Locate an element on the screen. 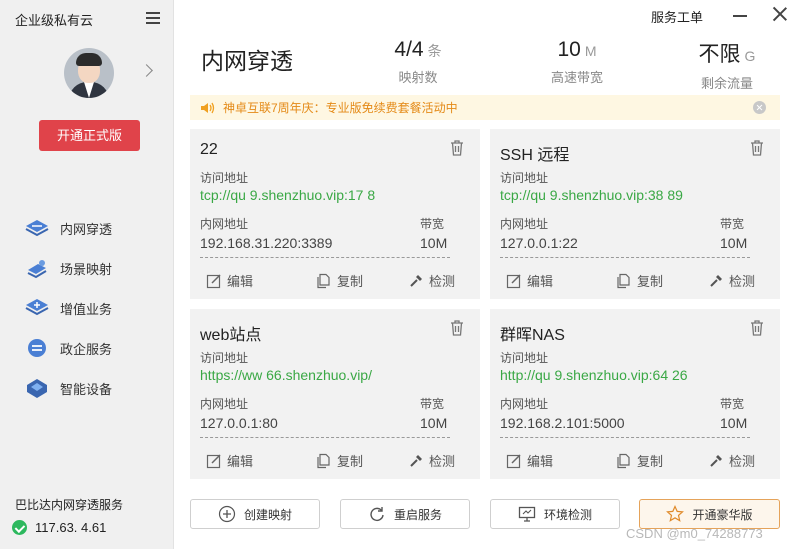  copy-label: 复制 is located at coordinates (350, 281).